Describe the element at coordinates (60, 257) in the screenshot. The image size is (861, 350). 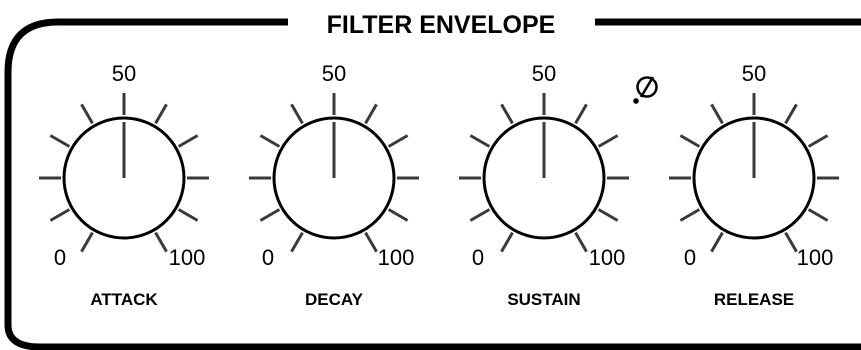
I see `attack-scale-min: 0` at that location.